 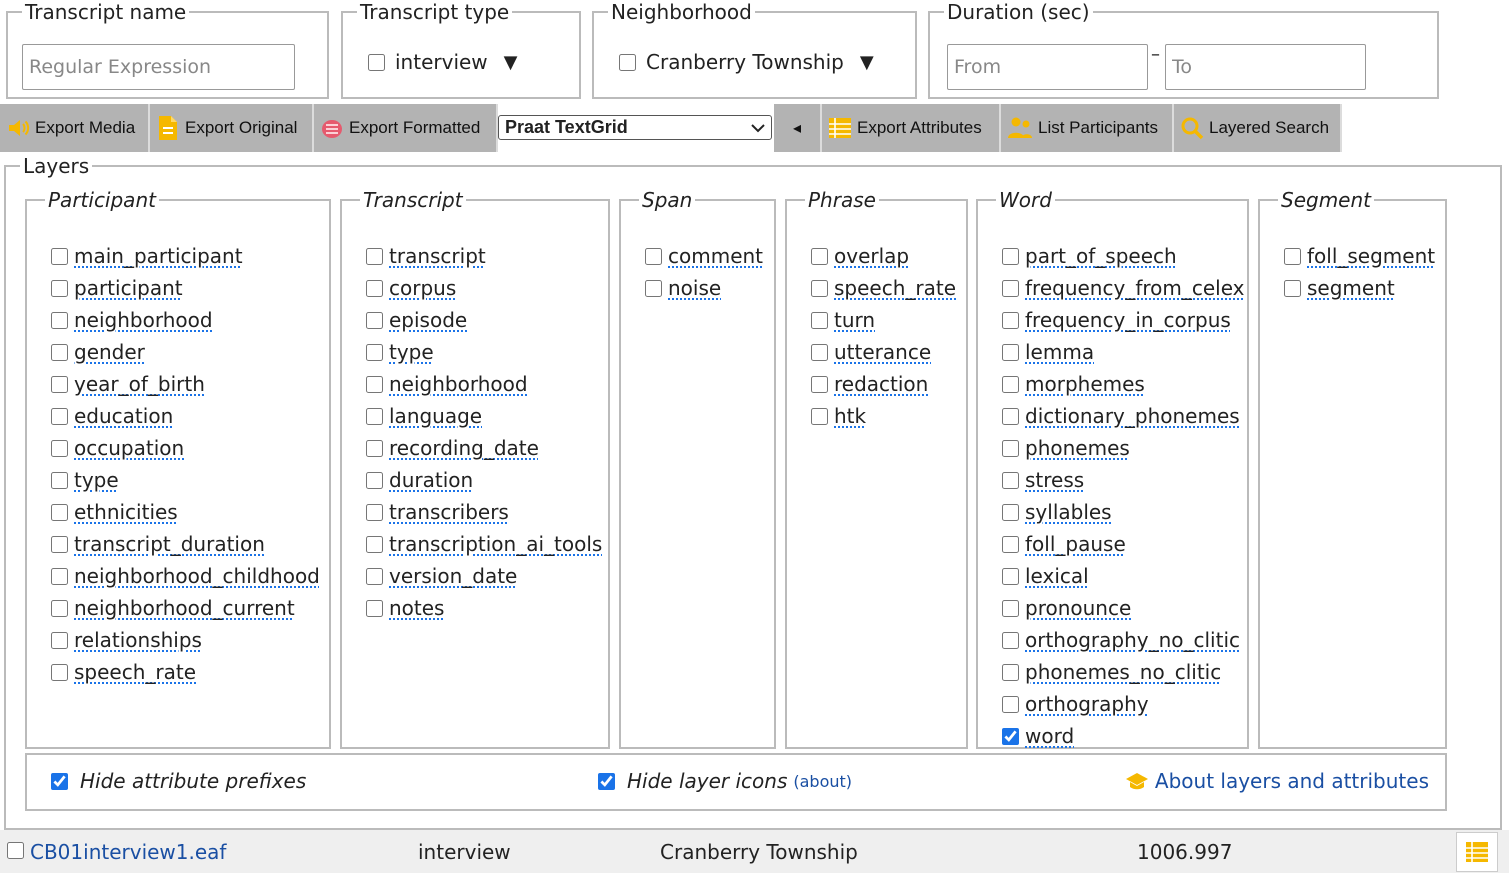 What do you see at coordinates (1123, 640) in the screenshot?
I see `layer-item-orthography-no-clitic: orthography_no_clitic` at bounding box center [1123, 640].